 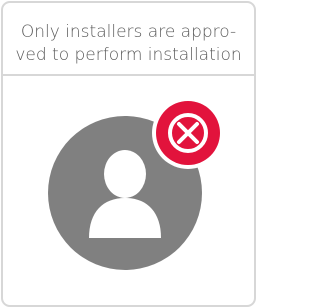 I want to click on avatar-head, so click(x=125, y=174).